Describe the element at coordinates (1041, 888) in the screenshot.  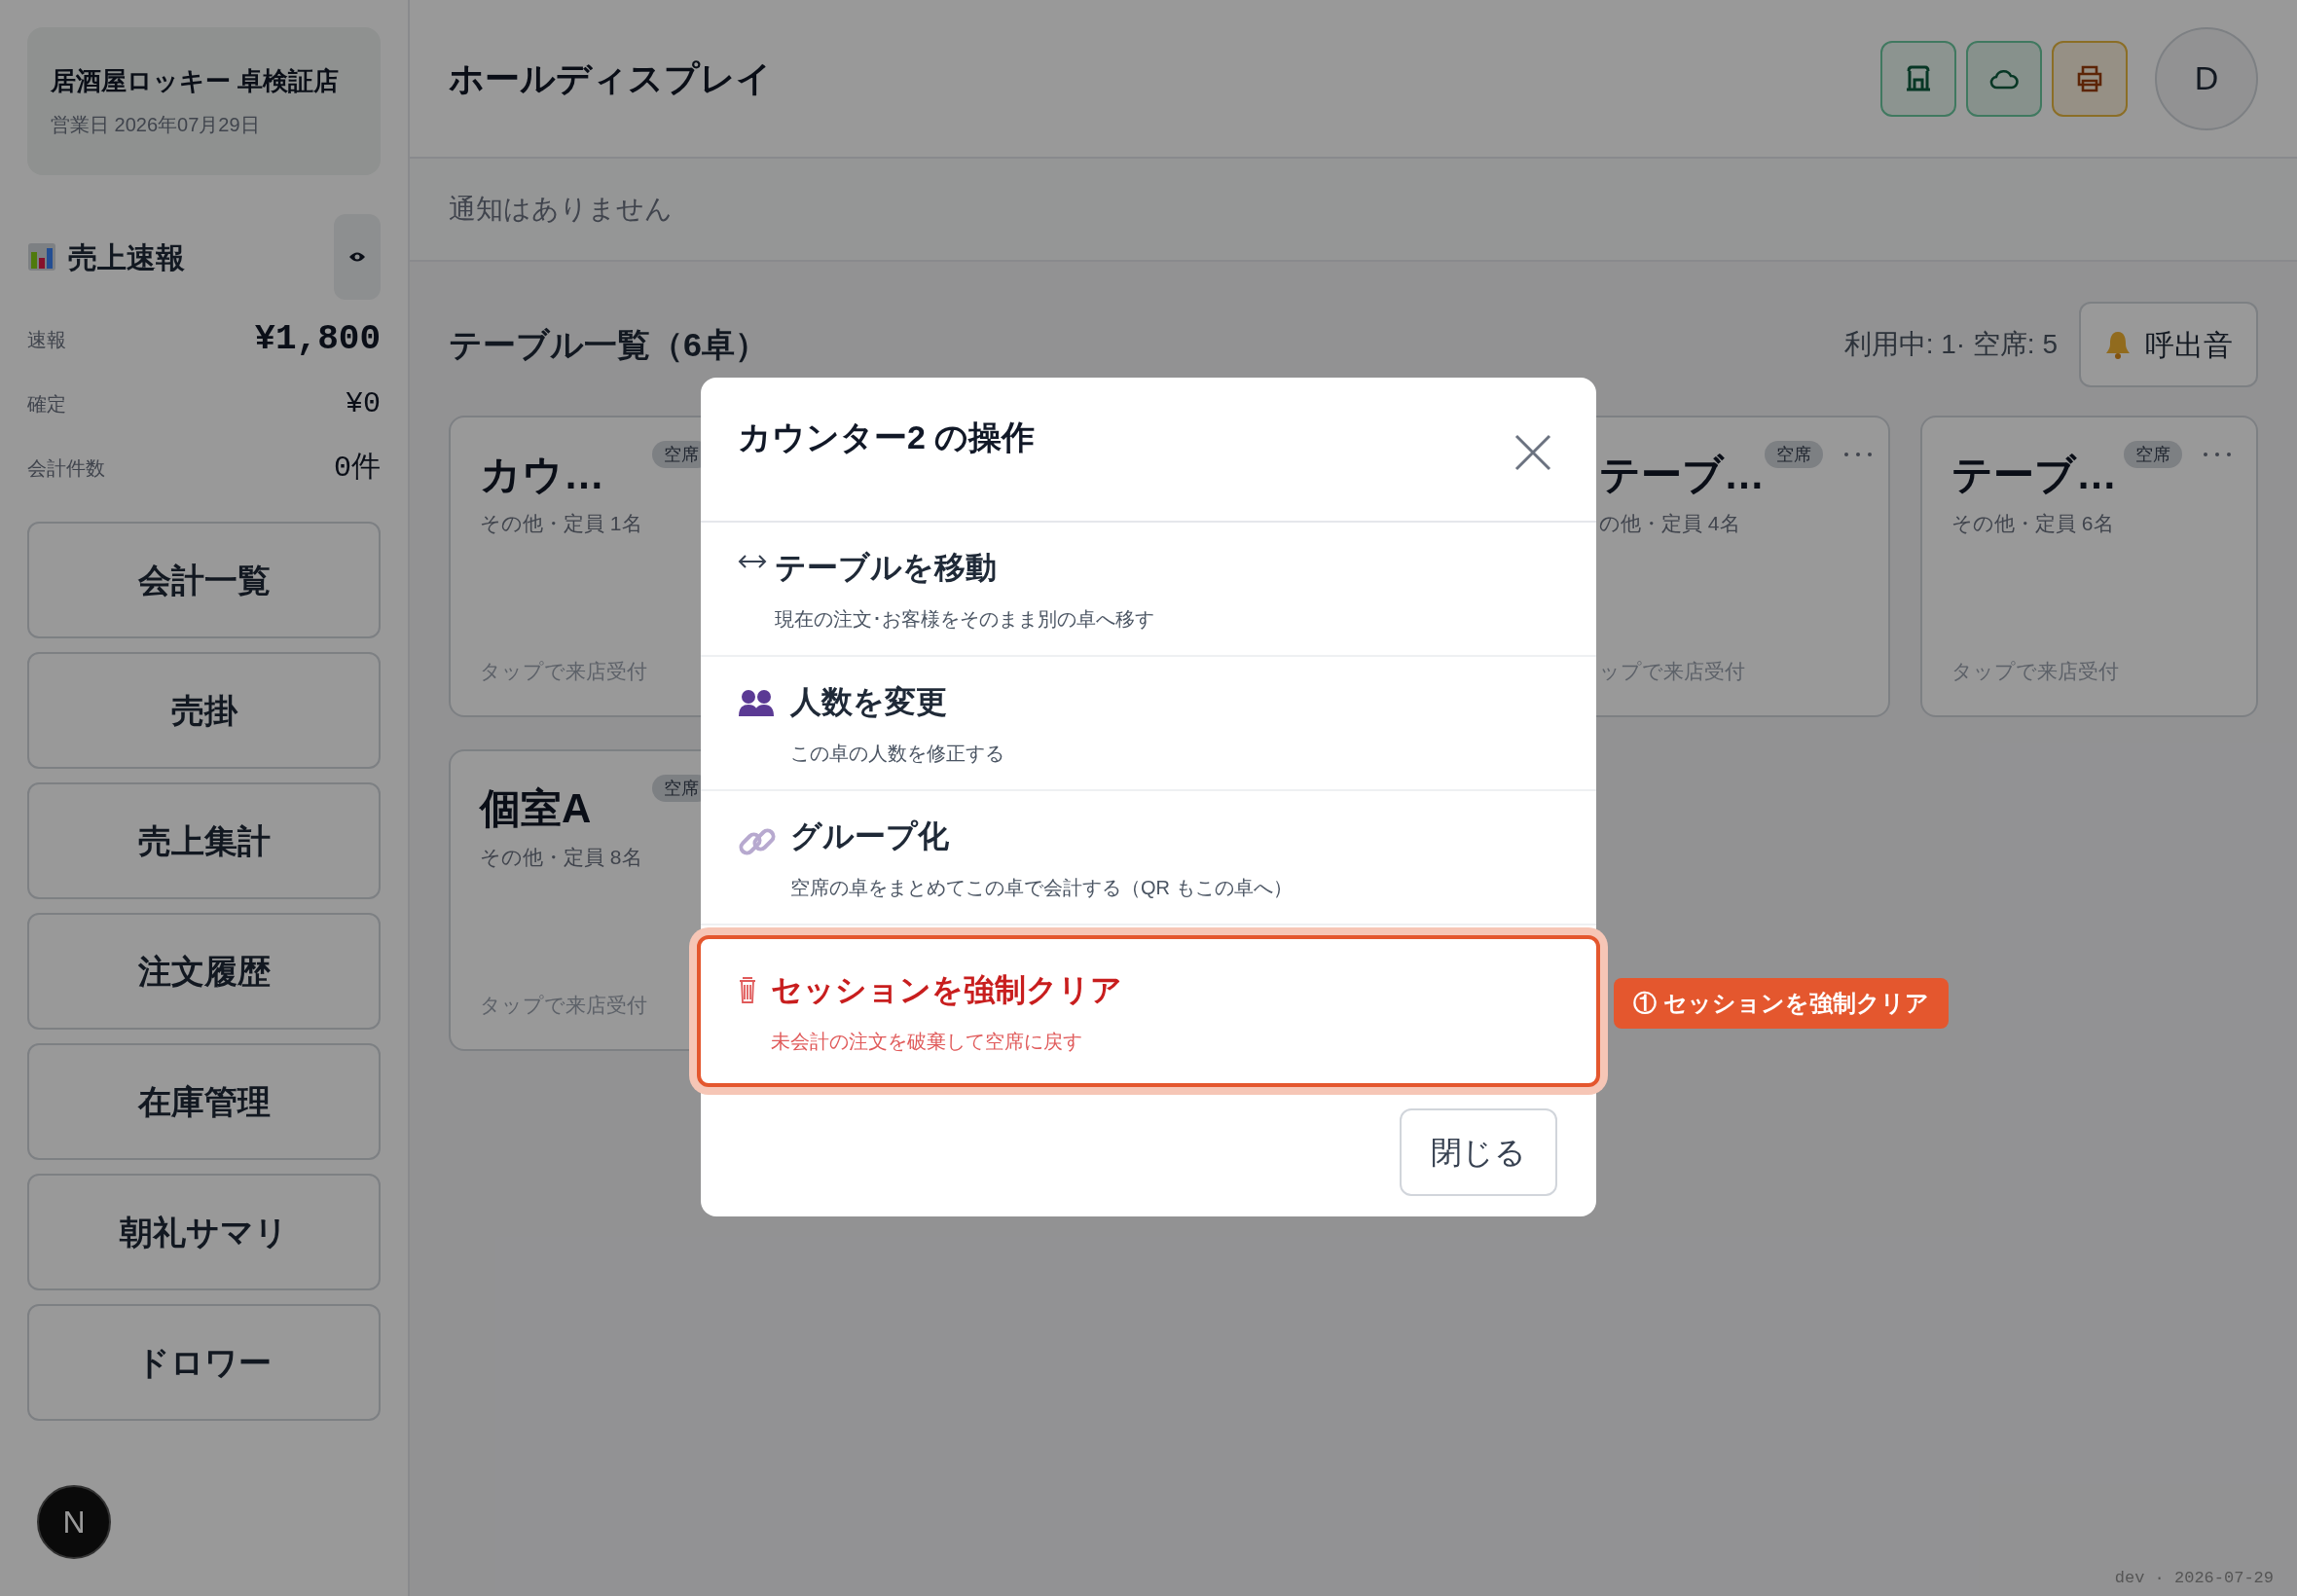
I see `action-description: 空席の卓をまとめてこの卓で会計する（QR もこの卓へ）` at that location.